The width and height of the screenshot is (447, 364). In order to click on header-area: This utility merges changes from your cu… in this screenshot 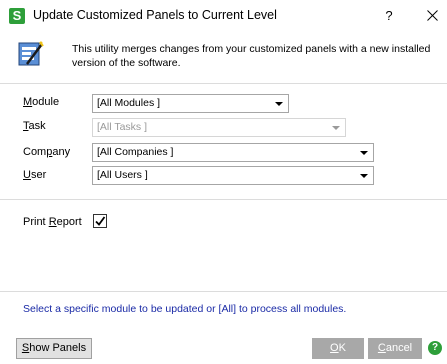, I will do `click(223, 57)`.